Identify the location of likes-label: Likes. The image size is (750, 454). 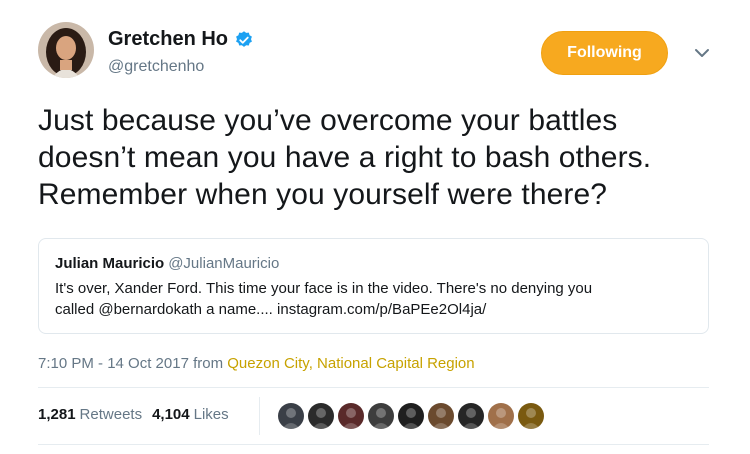
(211, 414).